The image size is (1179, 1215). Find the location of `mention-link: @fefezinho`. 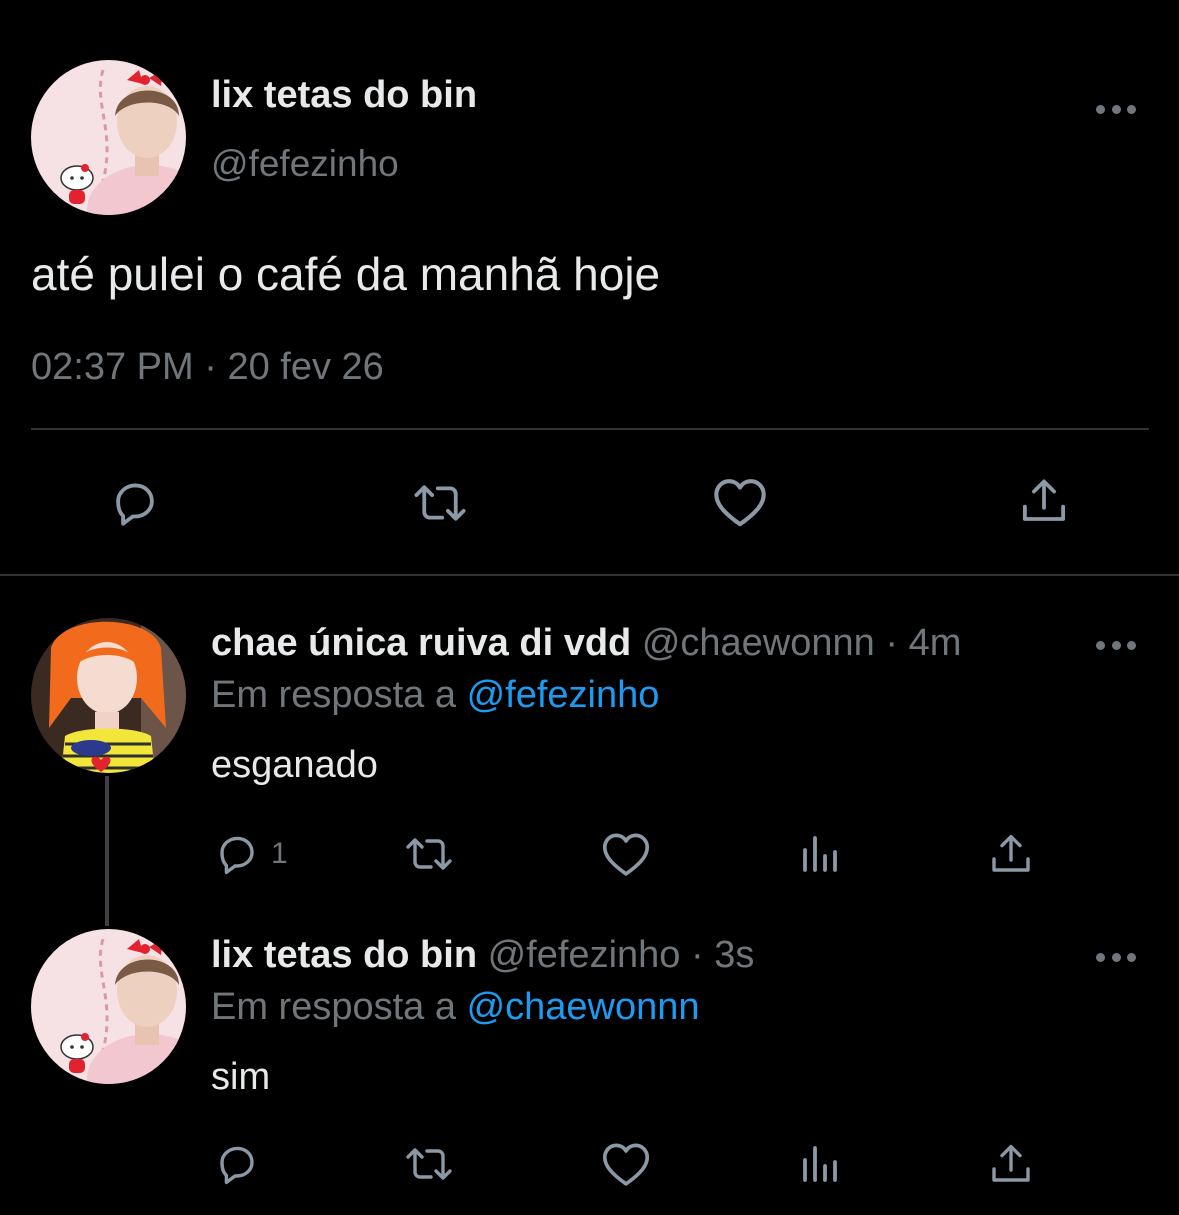

mention-link: @fefezinho is located at coordinates (563, 695).